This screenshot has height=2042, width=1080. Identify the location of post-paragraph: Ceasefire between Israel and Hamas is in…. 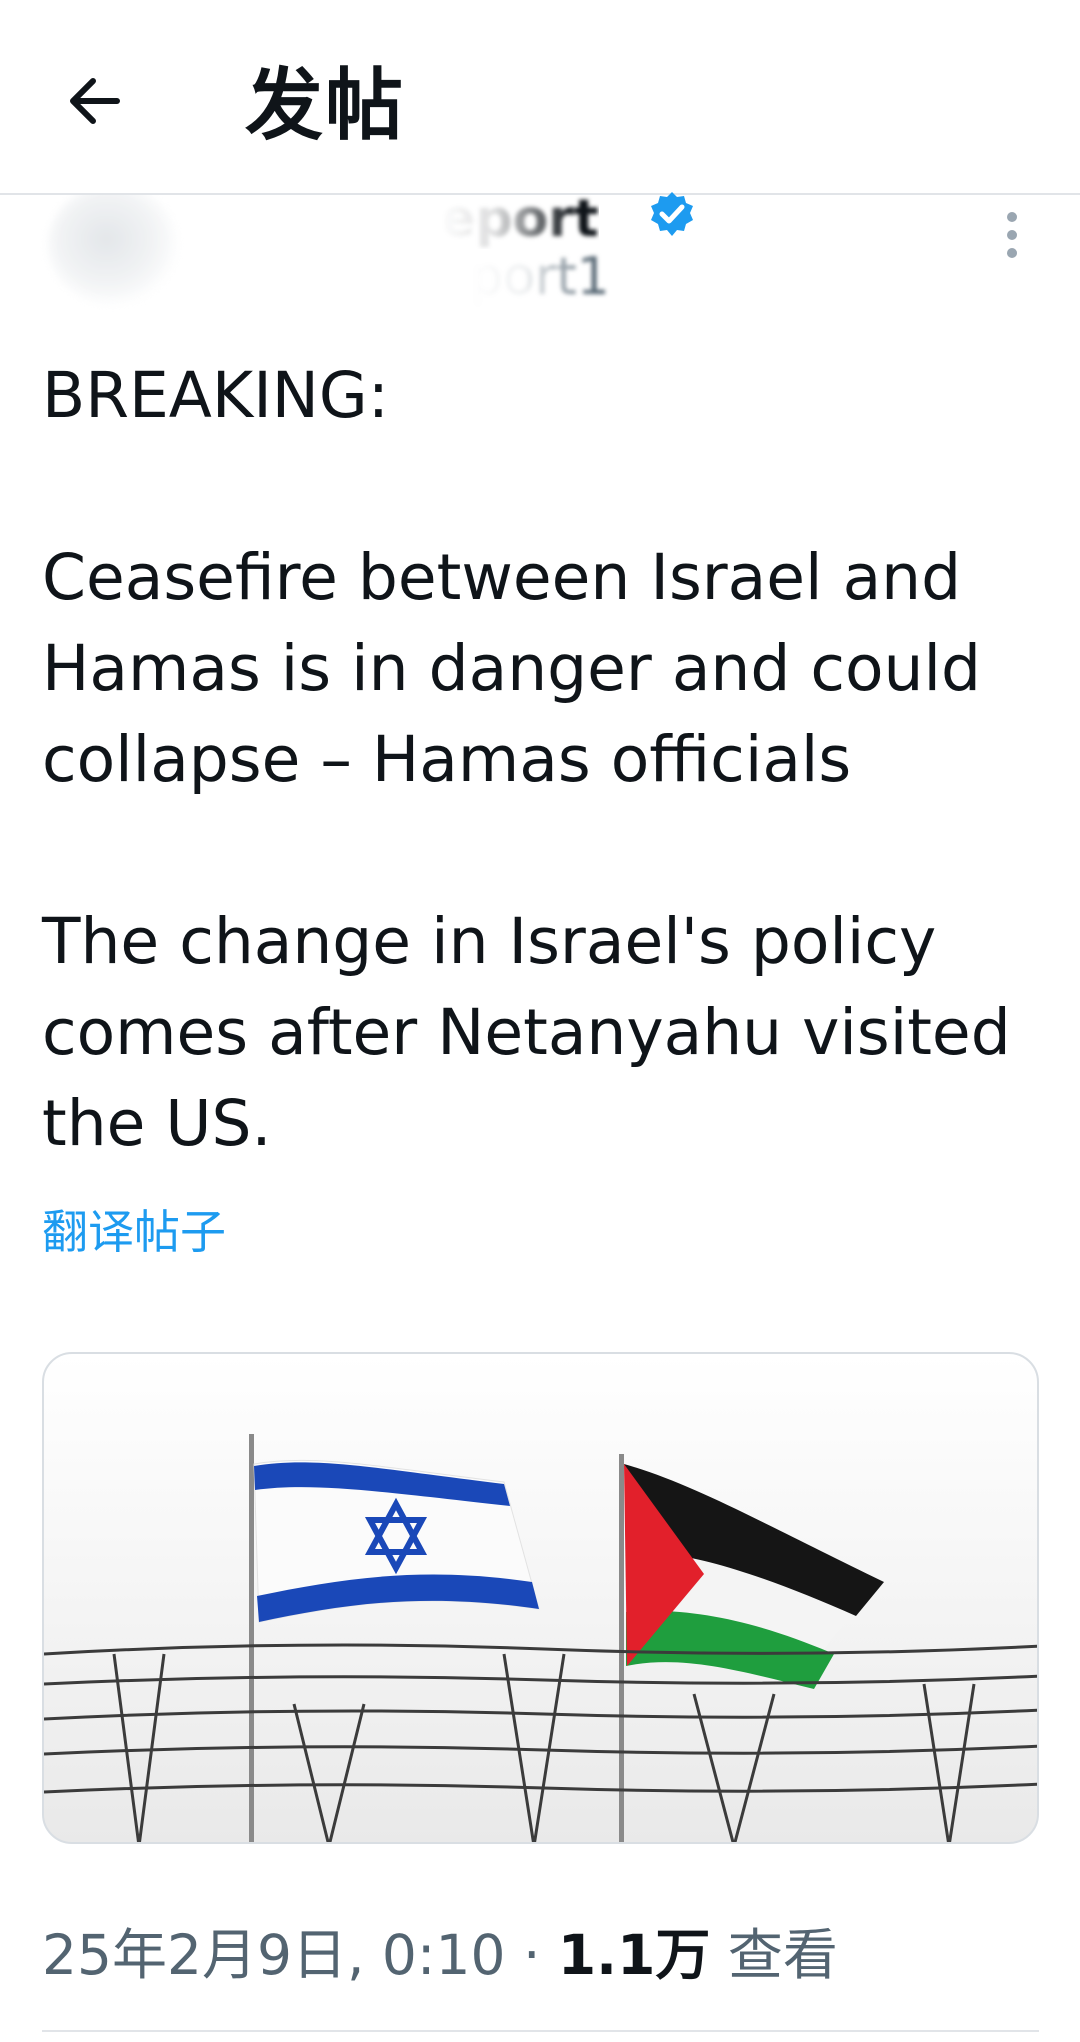
(511, 668).